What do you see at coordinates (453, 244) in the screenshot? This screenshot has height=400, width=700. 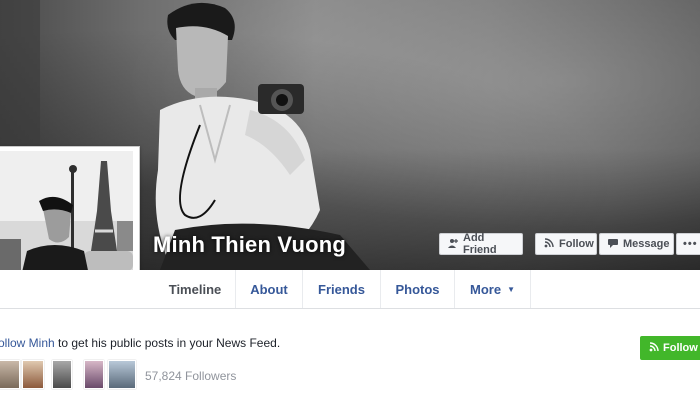 I see `person-plus-icon` at bounding box center [453, 244].